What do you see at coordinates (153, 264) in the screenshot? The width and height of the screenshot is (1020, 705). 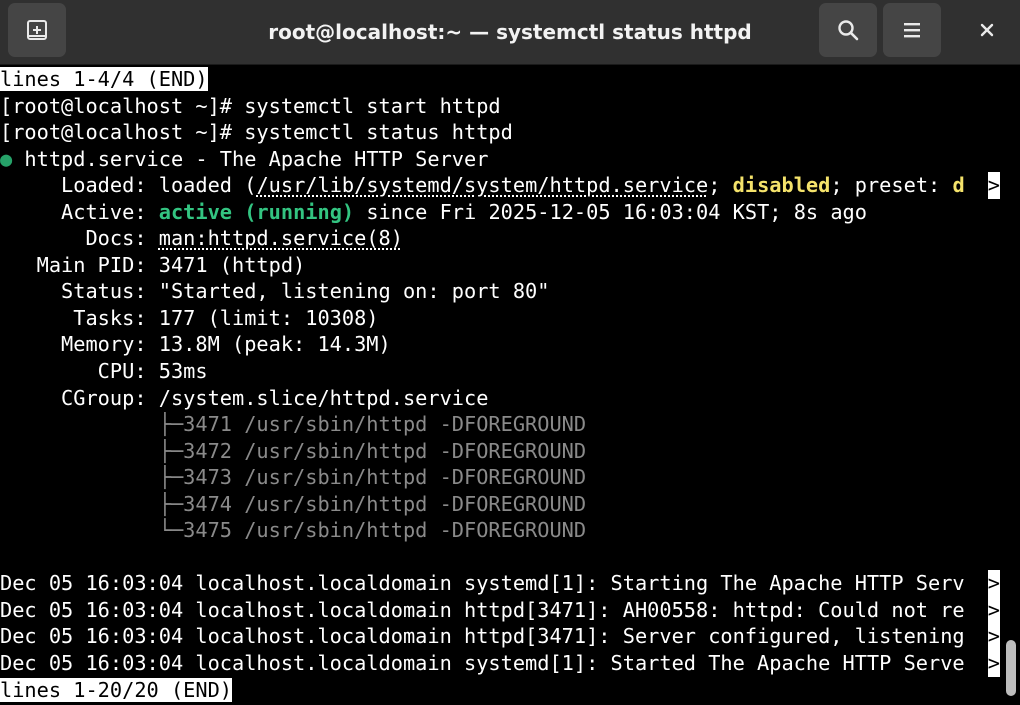 I see `main-pid-line: Main PID: 3471 (httpd)` at bounding box center [153, 264].